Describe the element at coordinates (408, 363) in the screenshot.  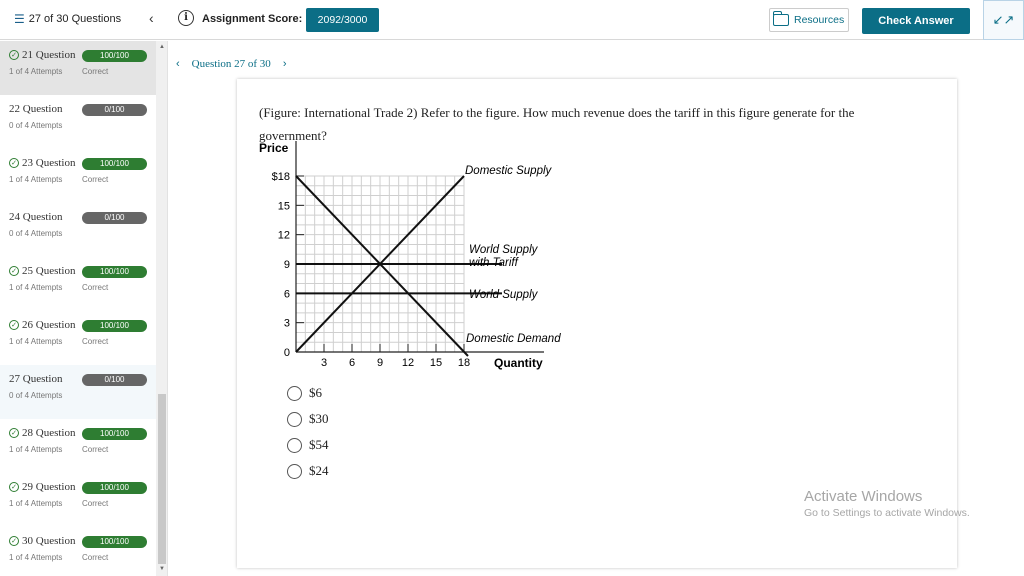
I see `x-tick-label: 12` at that location.